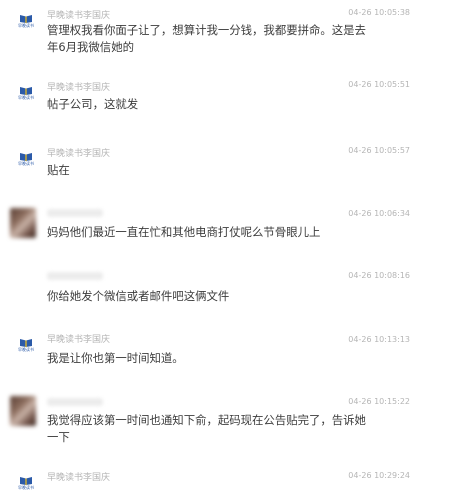 The height and width of the screenshot is (492, 449). Describe the element at coordinates (224, 480) in the screenshot. I see `chat-message: 早晚读书 早晚读书李国庆 04-26 10:29:24` at that location.